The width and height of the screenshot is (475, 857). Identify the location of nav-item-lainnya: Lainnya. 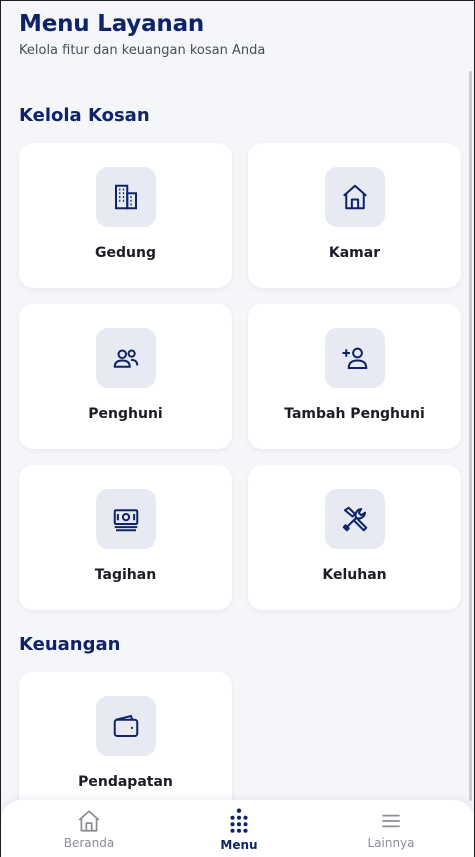
(391, 828).